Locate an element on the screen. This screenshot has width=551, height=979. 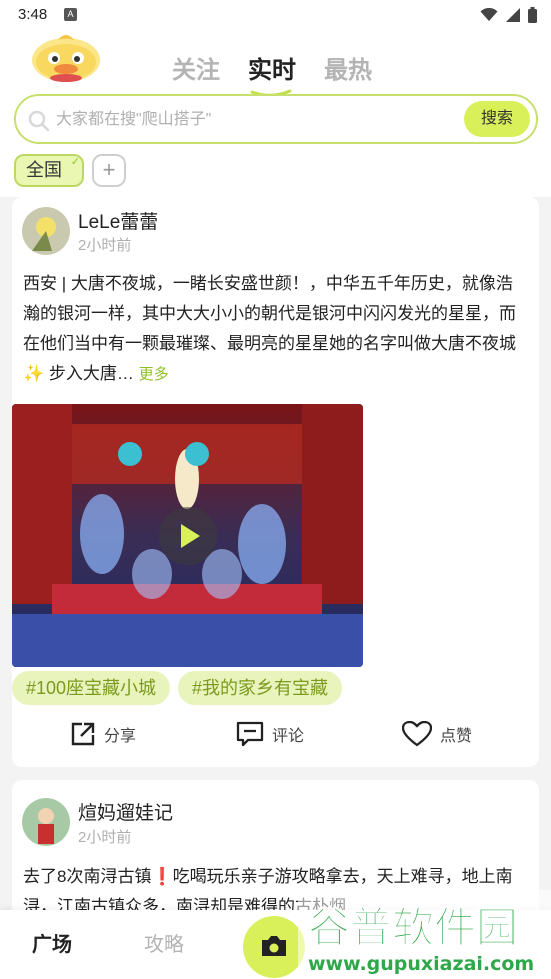
camera-icon is located at coordinates (274, 946).